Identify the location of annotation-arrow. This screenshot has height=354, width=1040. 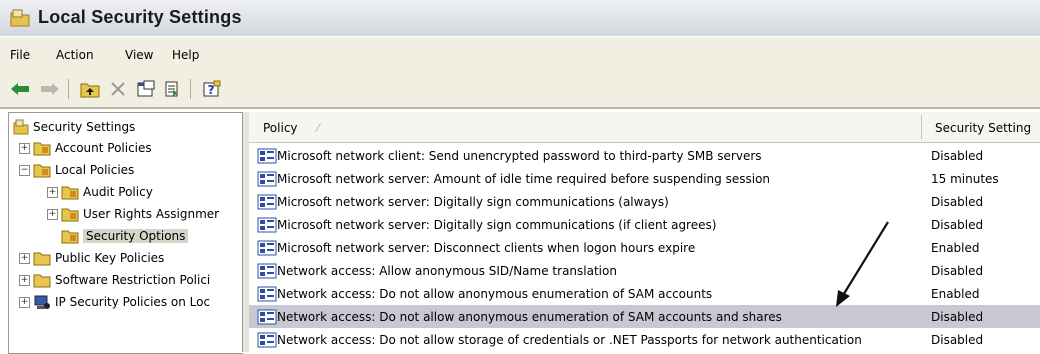
(862, 264).